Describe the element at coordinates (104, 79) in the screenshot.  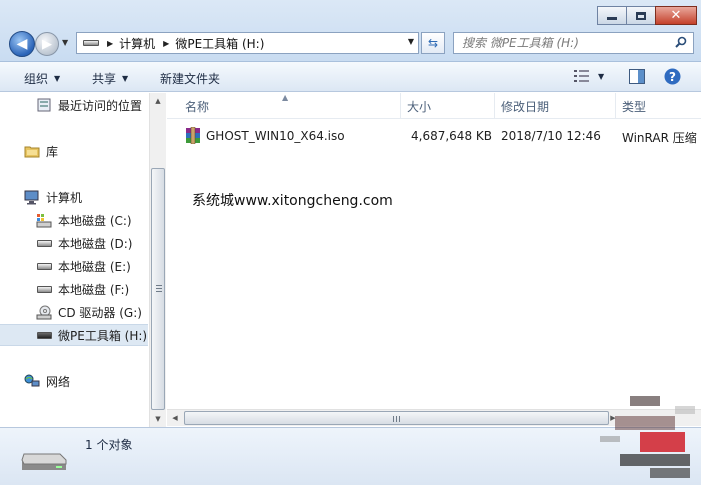
I see `share-label: 共享` at that location.